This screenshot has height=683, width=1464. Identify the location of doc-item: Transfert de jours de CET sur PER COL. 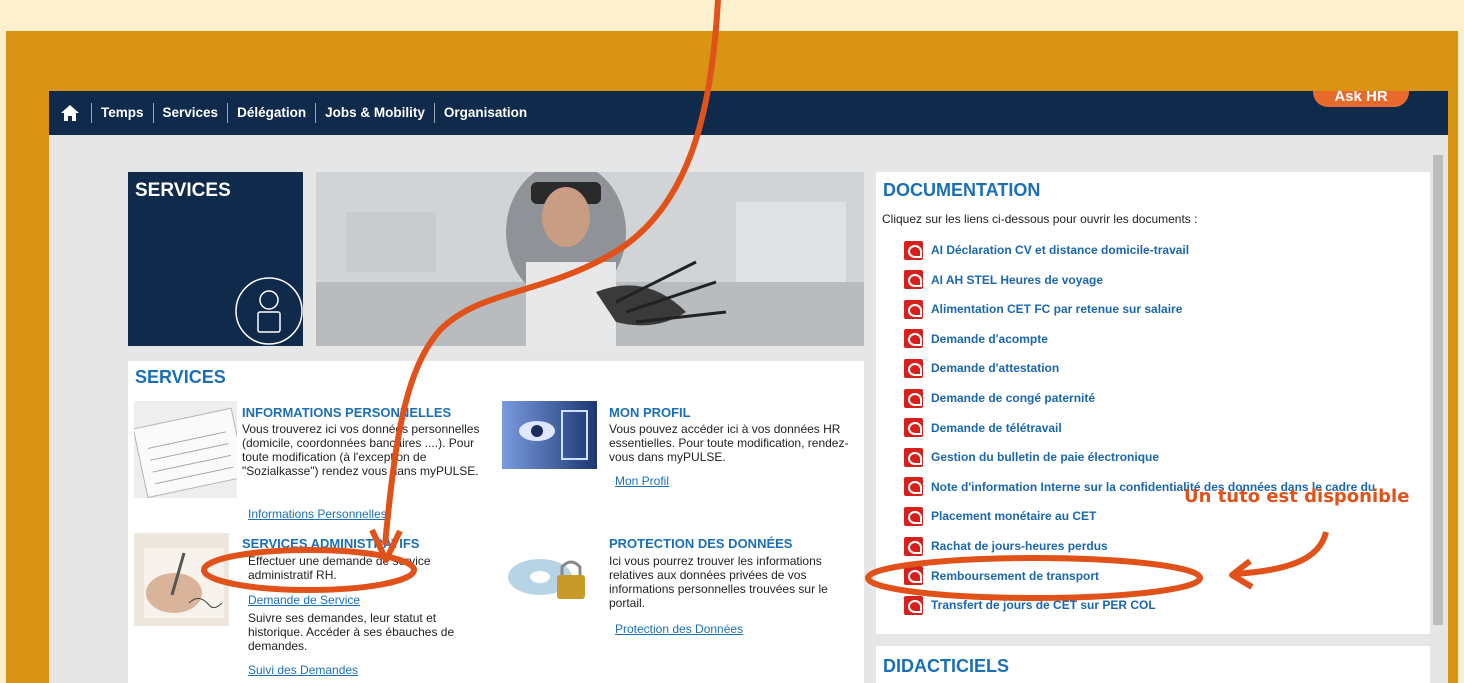
(1030, 605).